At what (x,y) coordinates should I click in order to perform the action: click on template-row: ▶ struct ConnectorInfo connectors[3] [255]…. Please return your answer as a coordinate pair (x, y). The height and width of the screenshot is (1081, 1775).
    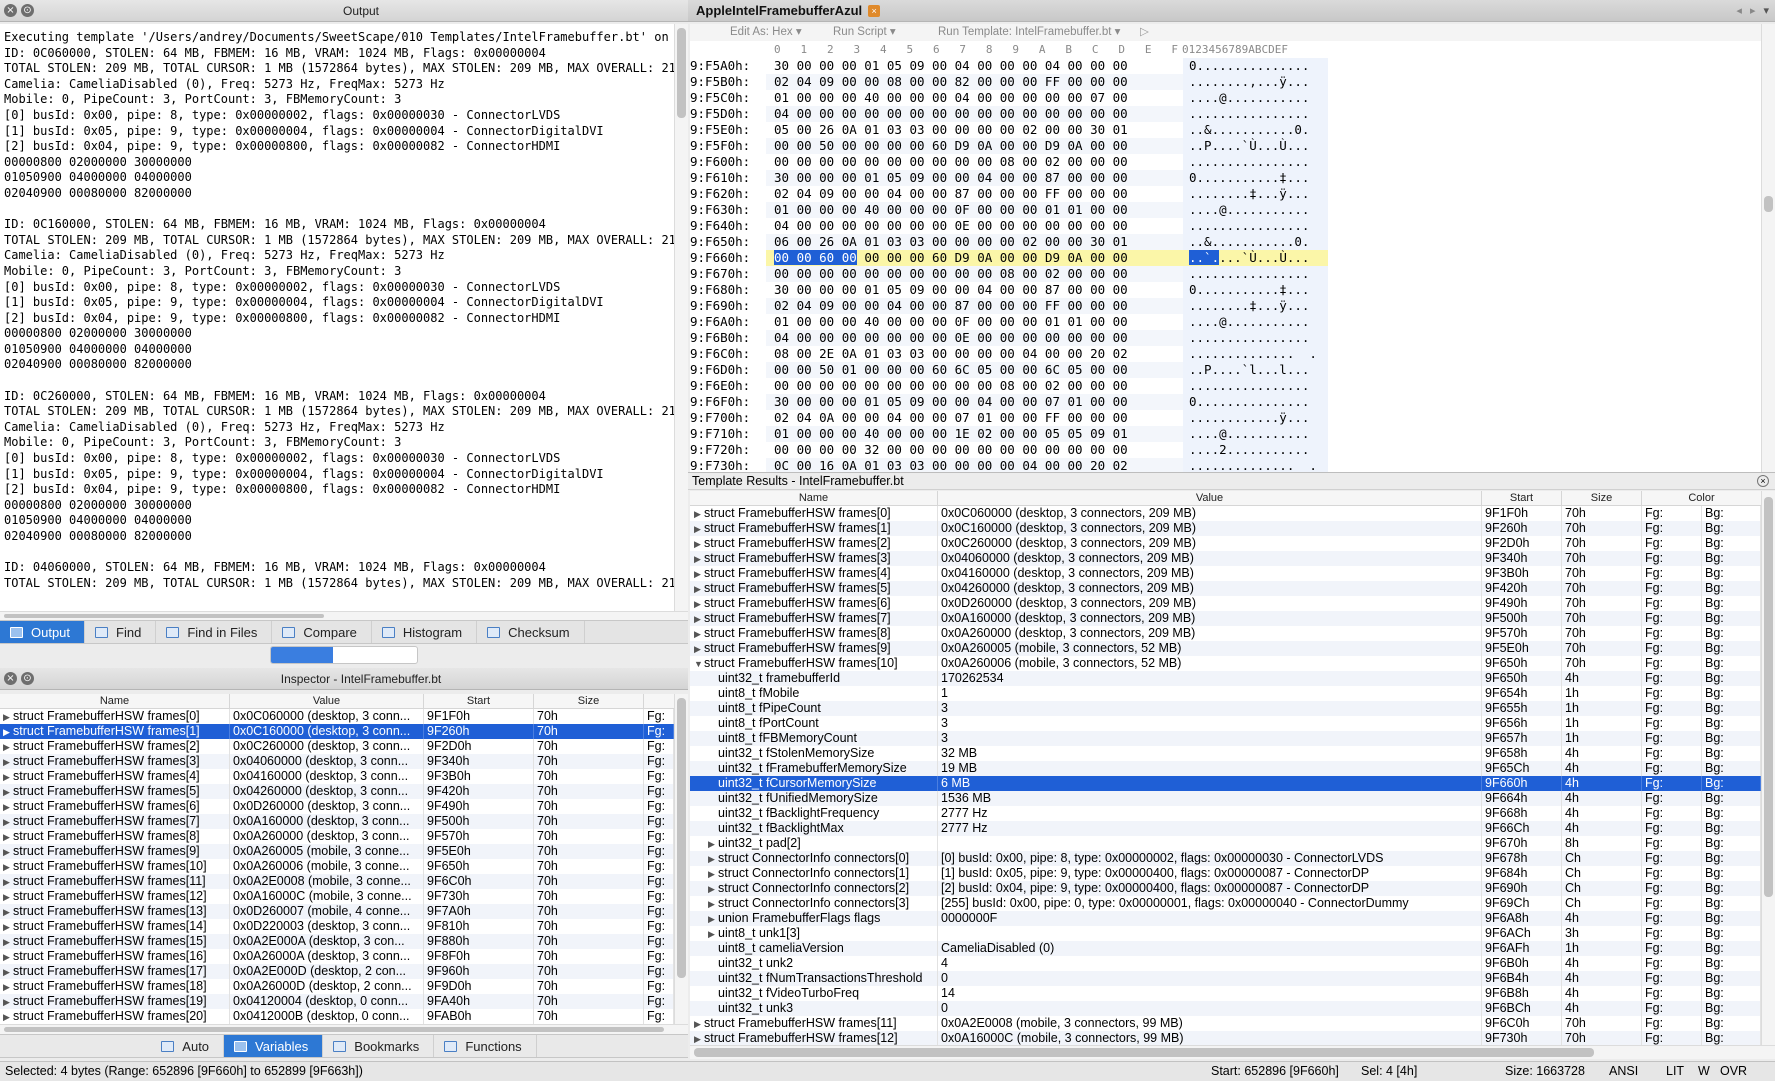
    Looking at the image, I should click on (1225, 903).